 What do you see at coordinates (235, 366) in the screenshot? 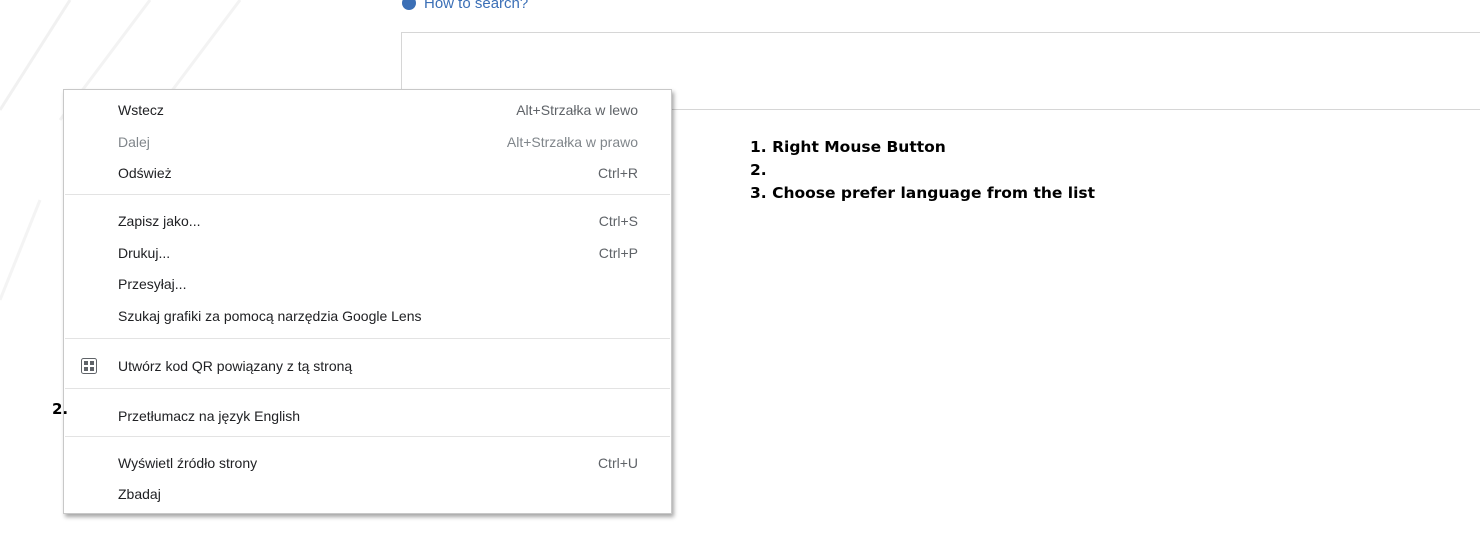
I see `menu-item-label: Utwórz kod QR powiązany z tą stroną` at bounding box center [235, 366].